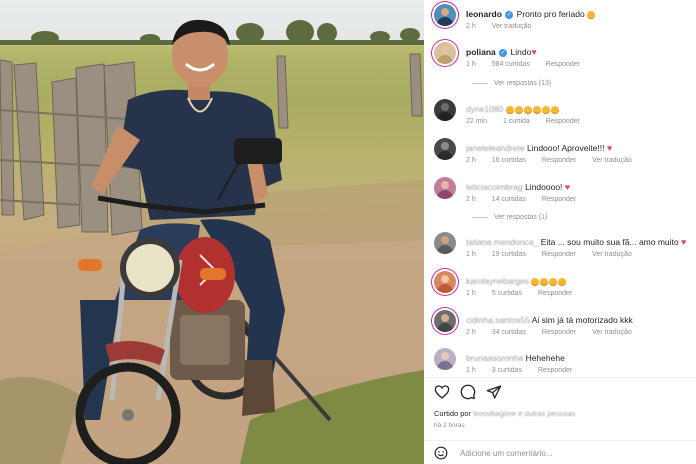  What do you see at coordinates (521, 52) in the screenshot?
I see `comment-text: Lindo` at bounding box center [521, 52].